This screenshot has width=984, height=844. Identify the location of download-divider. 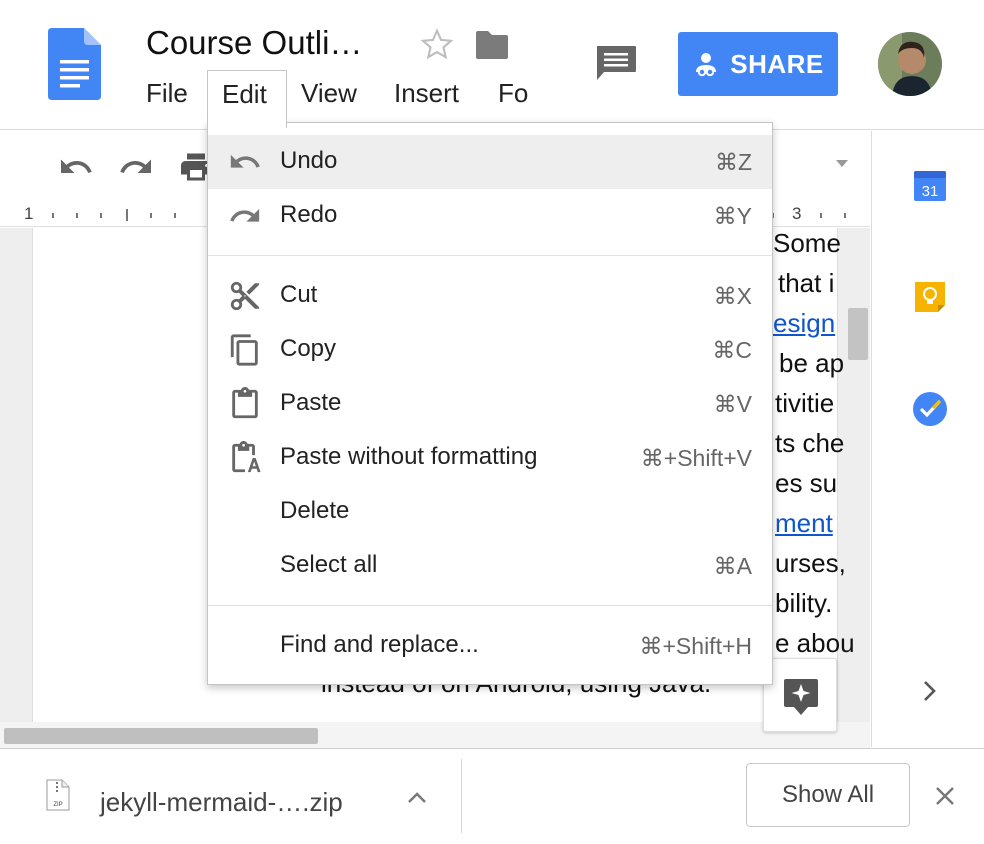
(461, 796).